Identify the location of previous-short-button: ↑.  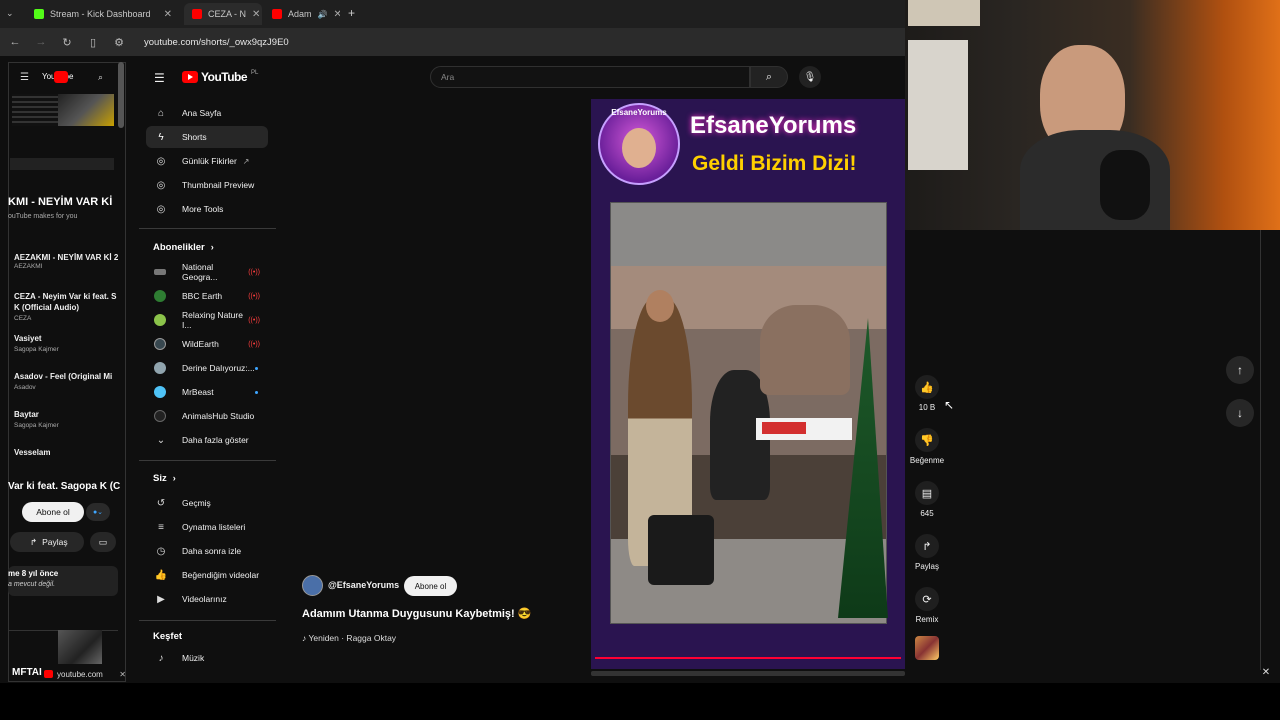
(1240, 370).